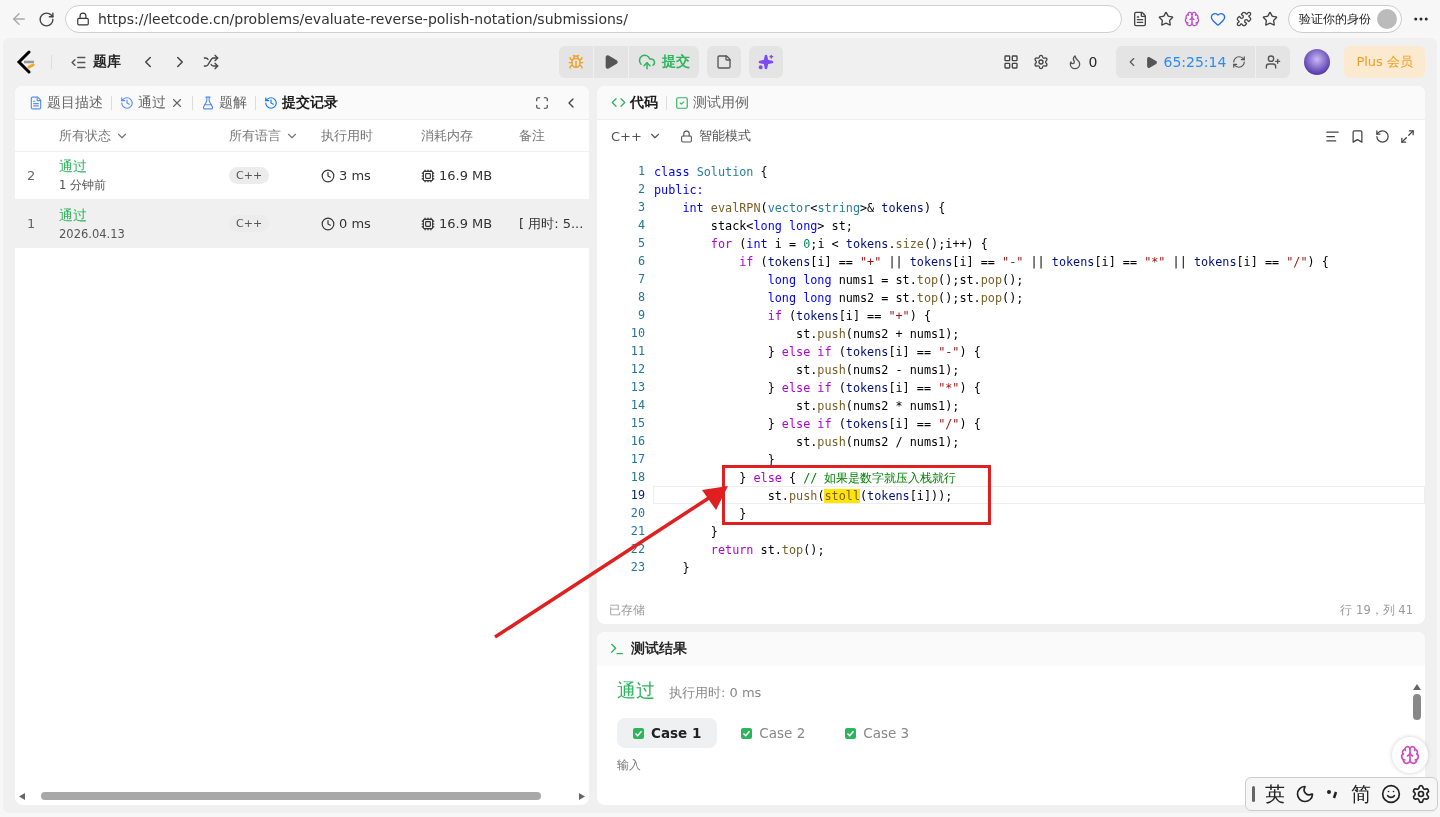 This screenshot has height=817, width=1440. Describe the element at coordinates (271, 102) in the screenshot. I see `history-icon` at that location.